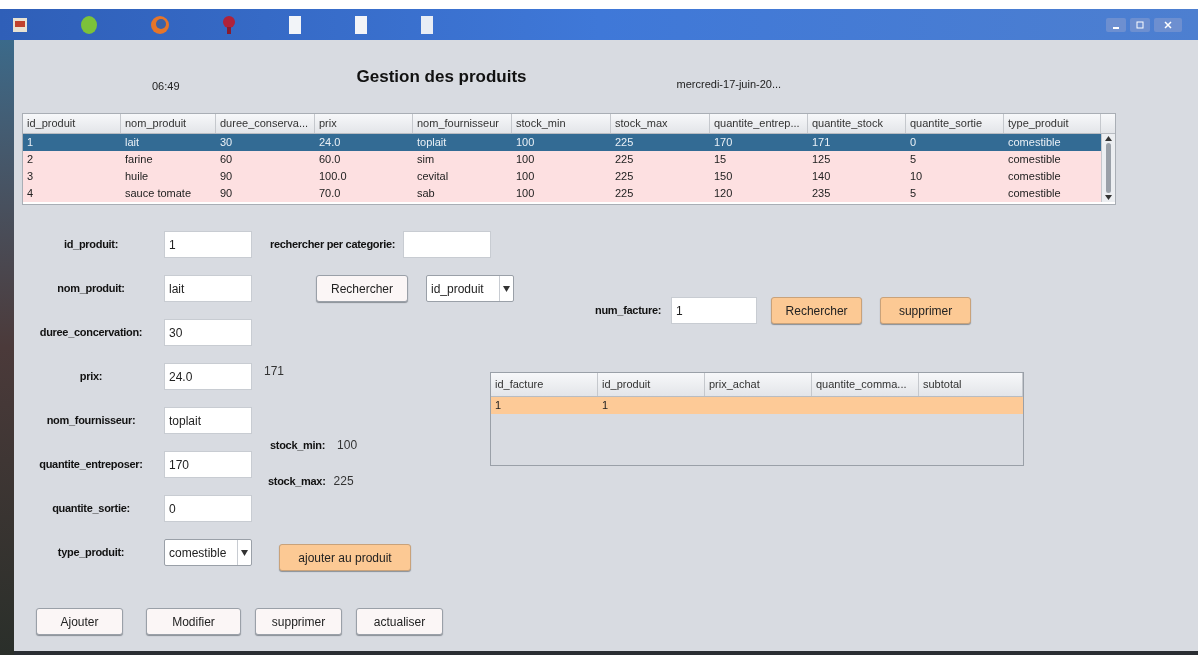  What do you see at coordinates (345, 557) in the screenshot?
I see `add-to-product-button: ajouter au produit` at bounding box center [345, 557].